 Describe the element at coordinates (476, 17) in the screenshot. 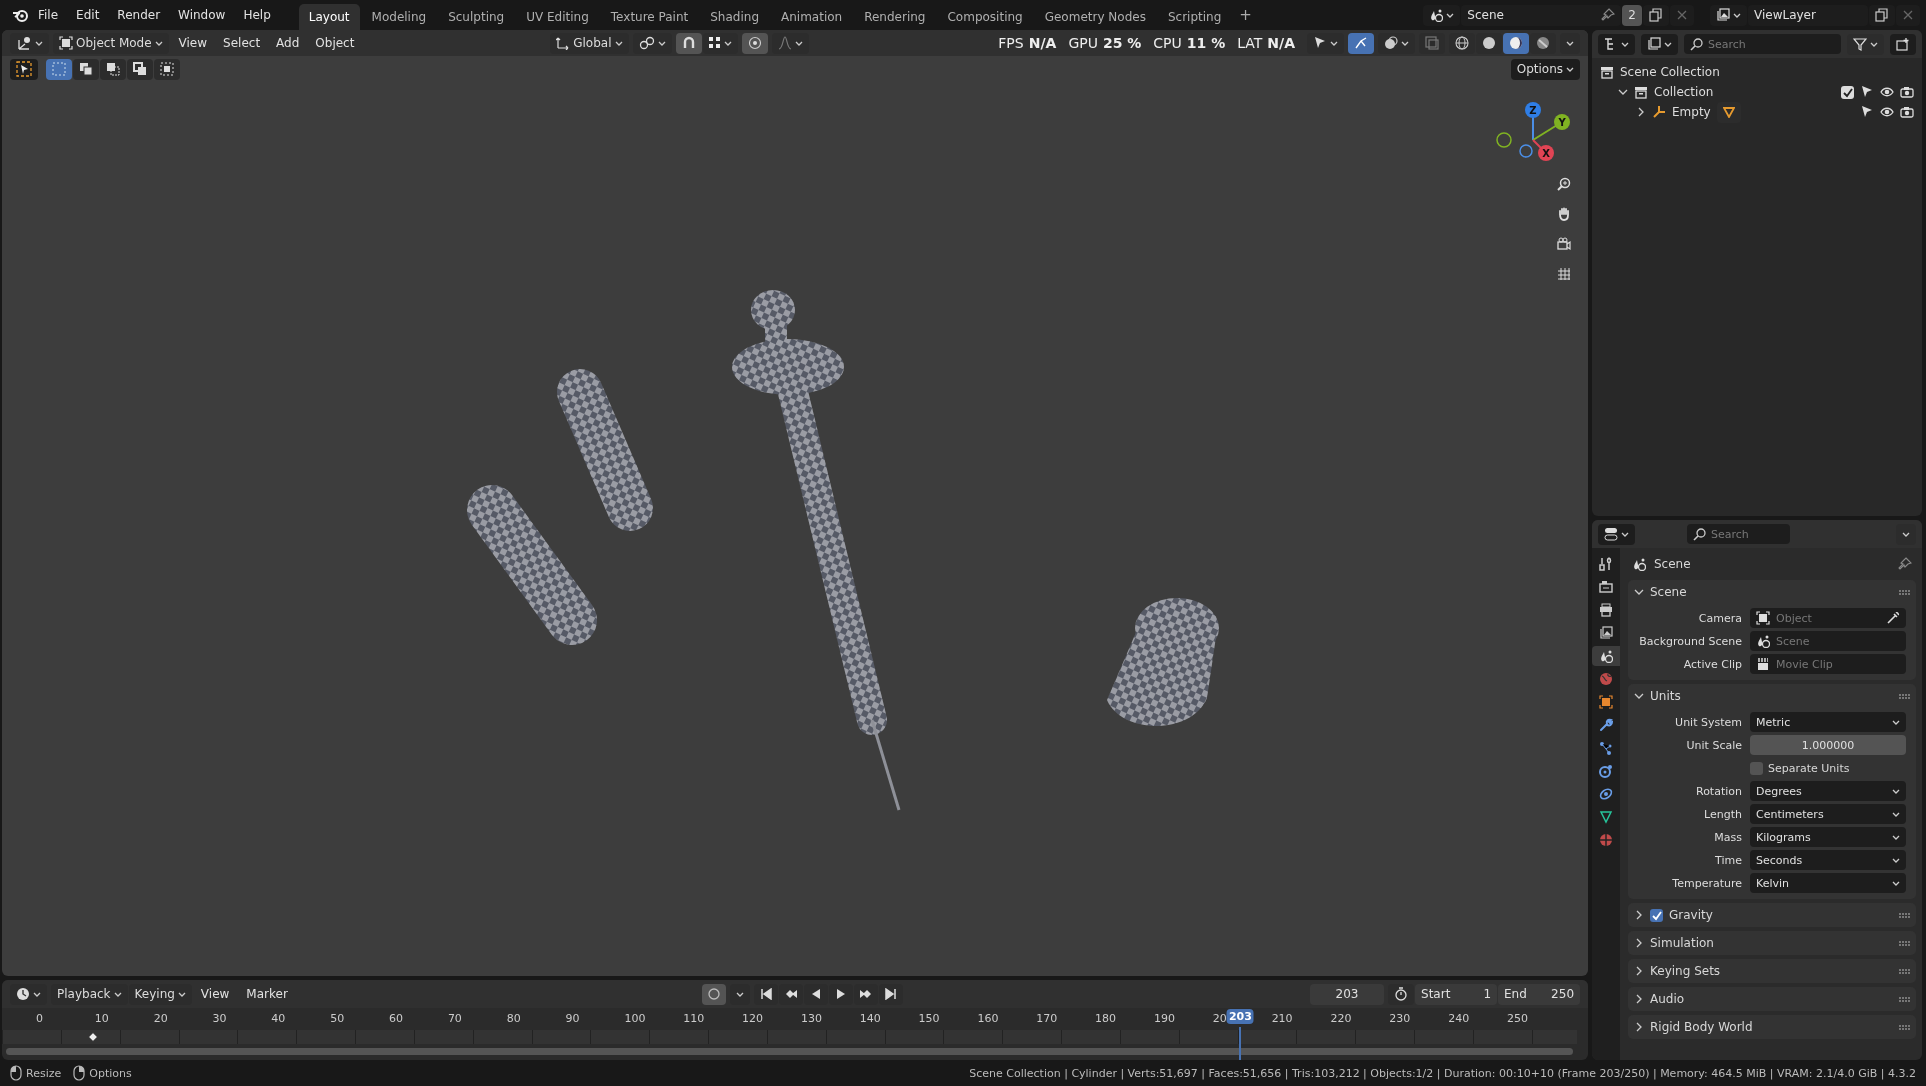

I see `workspace-tab: Sculpting` at that location.